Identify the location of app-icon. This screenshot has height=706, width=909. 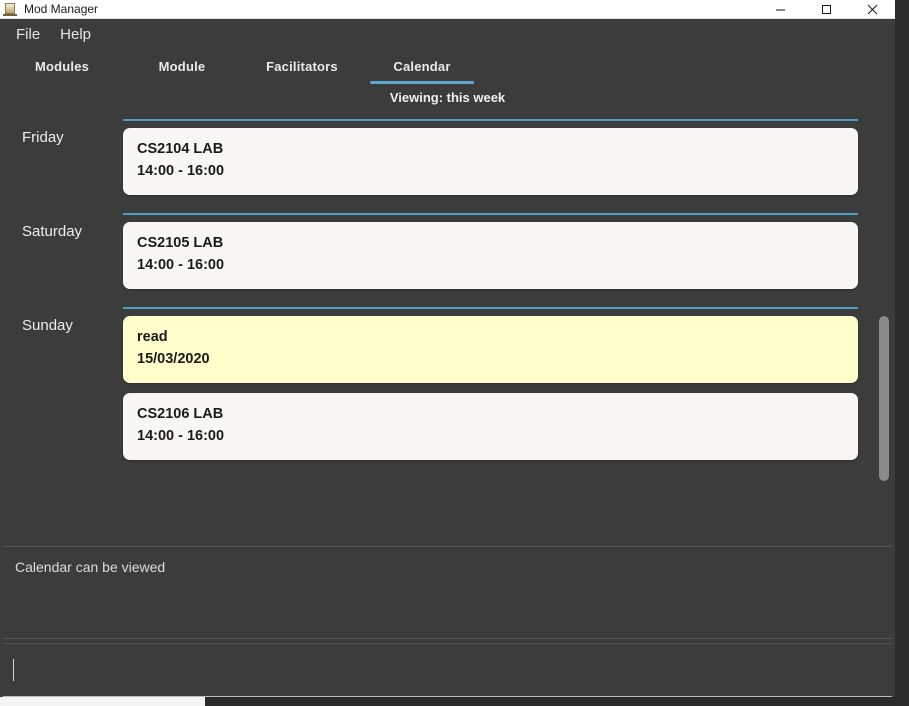
(10, 9).